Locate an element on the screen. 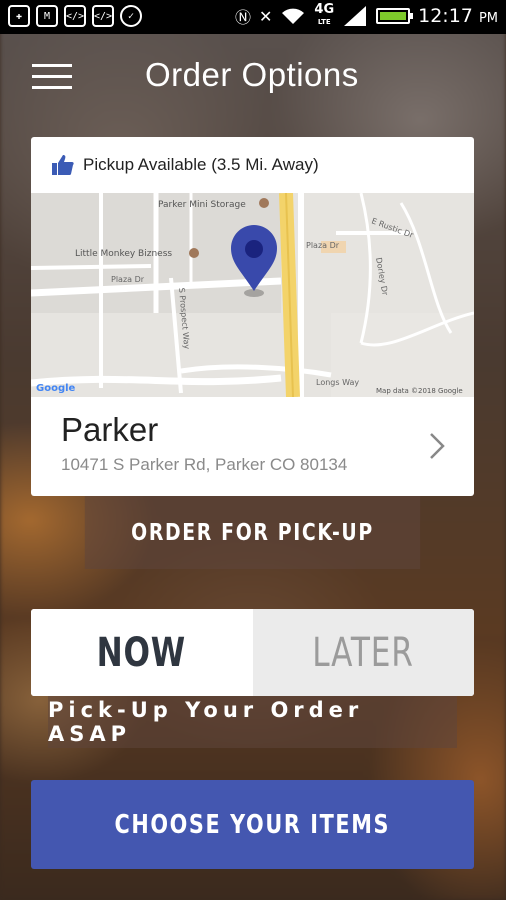 Image resolution: width=506 pixels, height=900 pixels. signal-icon is located at coordinates (355, 16).